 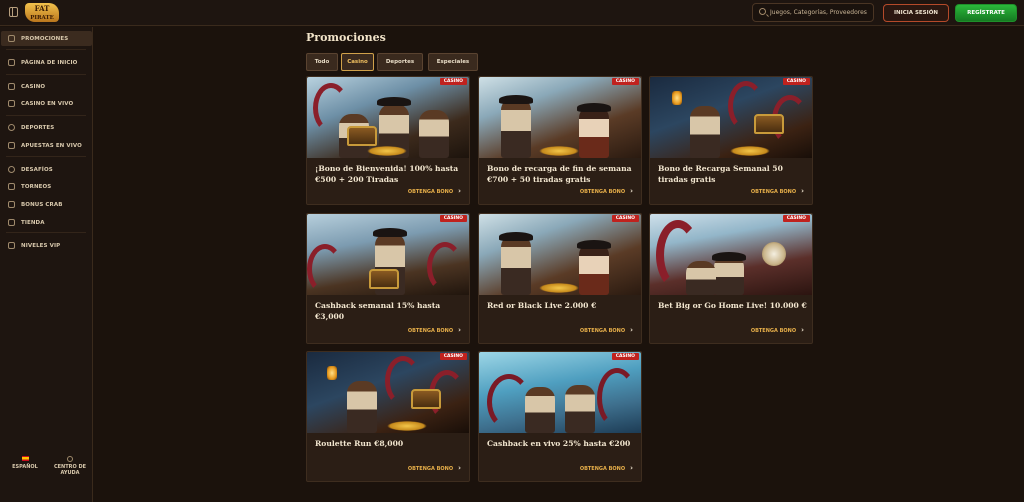 I want to click on sidebar-item-deportes: DEPORTES, so click(x=46, y=127).